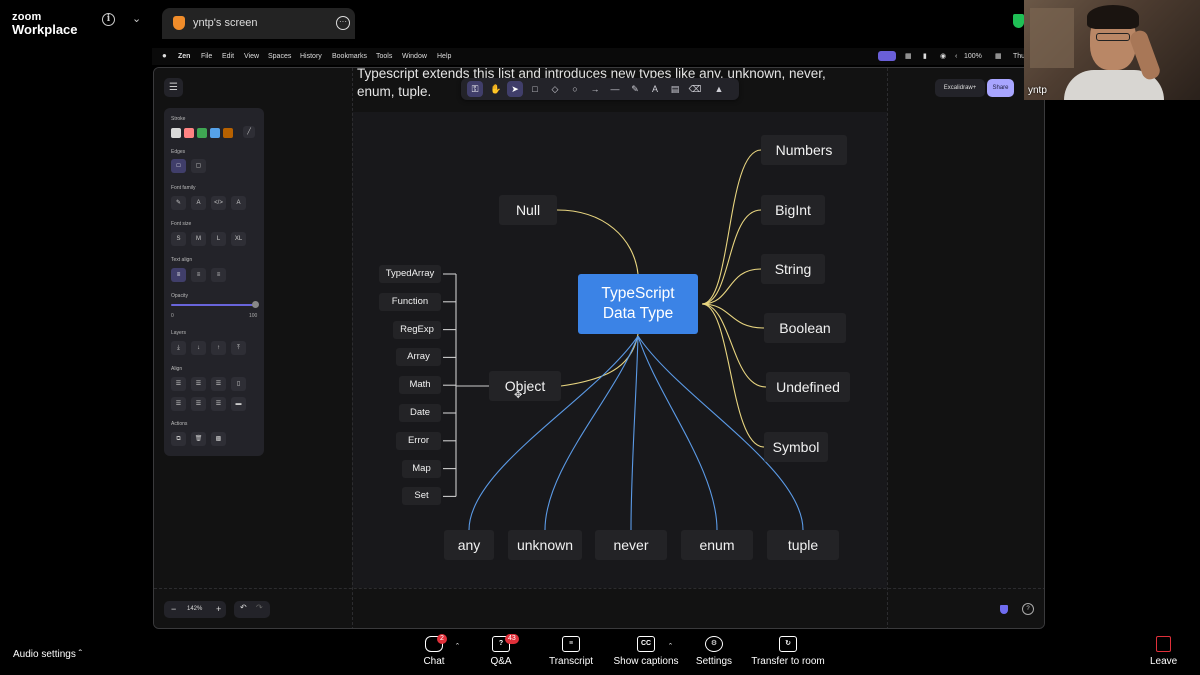  What do you see at coordinates (420, 385) in the screenshot?
I see `object-type-math: Math` at bounding box center [420, 385].